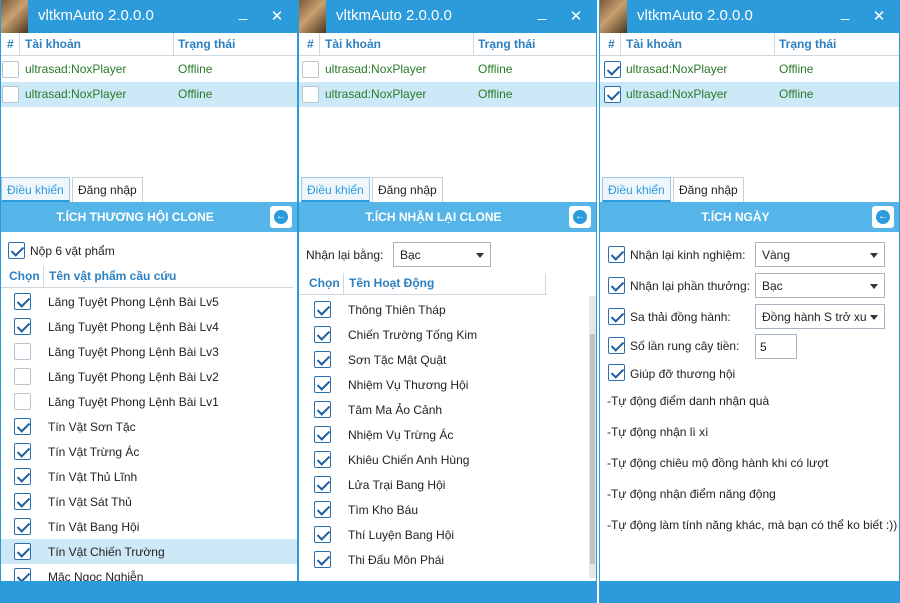 The width and height of the screenshot is (900, 603). Describe the element at coordinates (444, 309) in the screenshot. I see `list-item: Thông Thiên Tháp` at that location.